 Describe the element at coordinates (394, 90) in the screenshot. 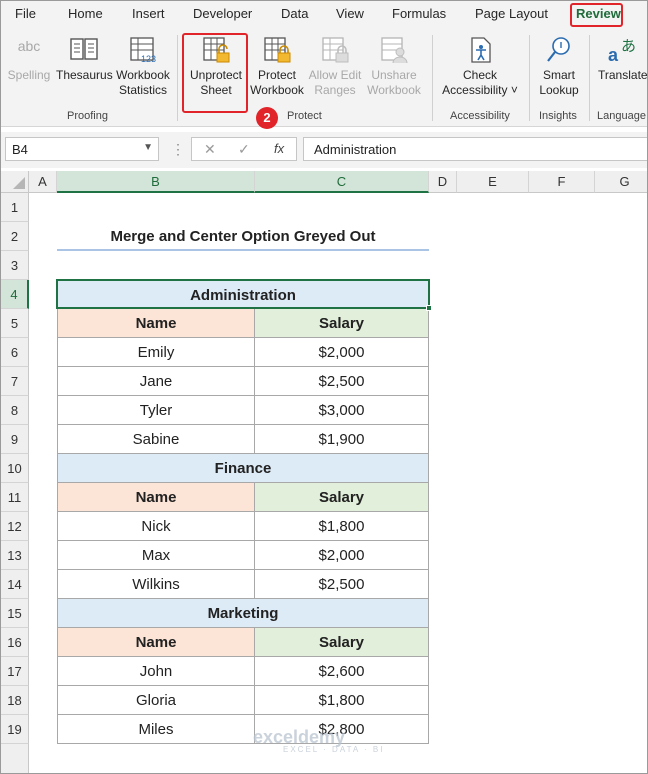

I see `unshare-label-2: Workbook` at that location.